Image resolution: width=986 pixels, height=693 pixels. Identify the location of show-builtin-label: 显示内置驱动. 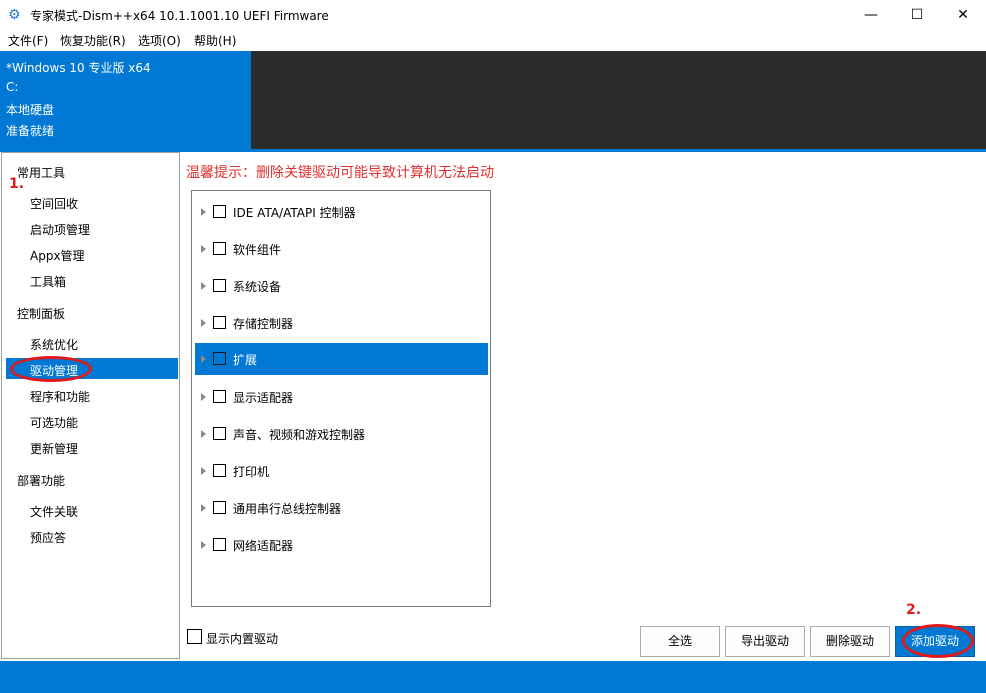
(242, 638).